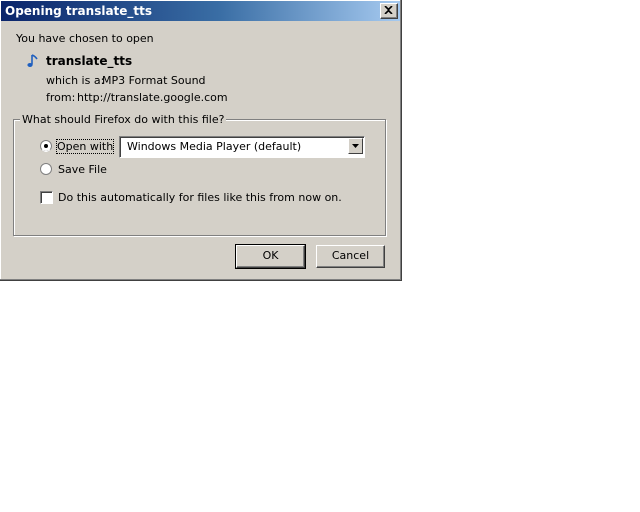  What do you see at coordinates (200, 11) in the screenshot?
I see `title-bar: Opening translate_tts` at bounding box center [200, 11].